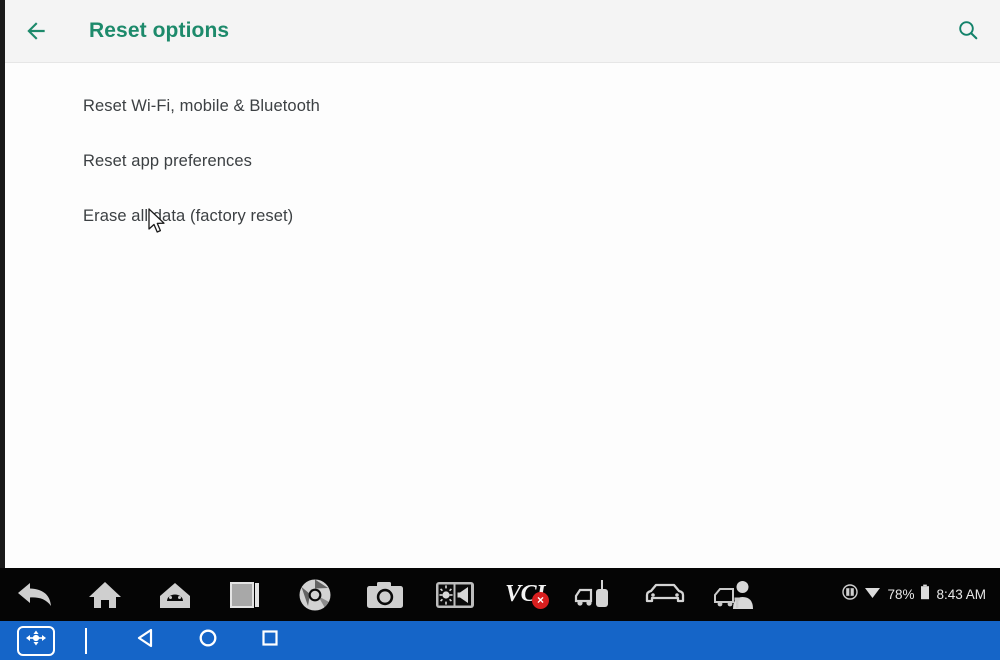  I want to click on device-toolbar: VCI × 78% 8:43 AM, so click(500, 594).